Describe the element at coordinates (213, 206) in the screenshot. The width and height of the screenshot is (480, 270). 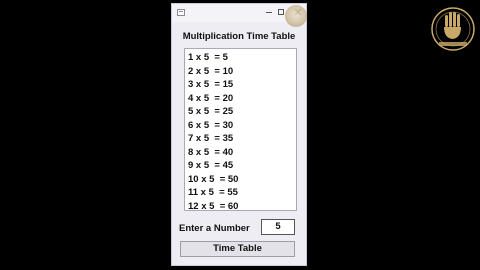
I see `list-item: 12 x 5 = 60` at that location.